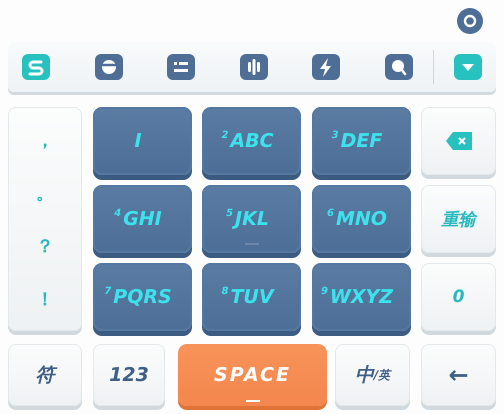 This screenshot has width=504, height=414. Describe the element at coordinates (458, 297) in the screenshot. I see `key: 0` at that location.